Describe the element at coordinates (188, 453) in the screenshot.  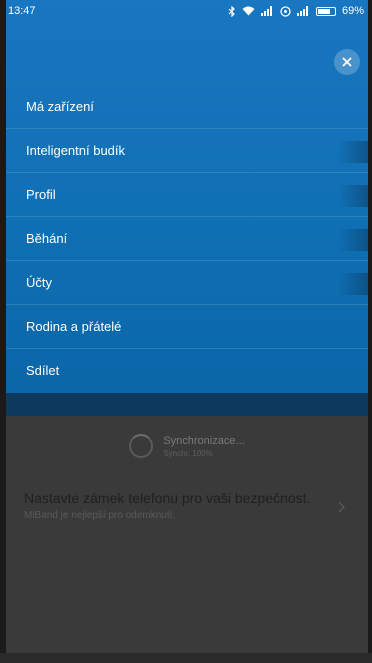
I see `sync-subtitle: Synchr. 100%` at that location.